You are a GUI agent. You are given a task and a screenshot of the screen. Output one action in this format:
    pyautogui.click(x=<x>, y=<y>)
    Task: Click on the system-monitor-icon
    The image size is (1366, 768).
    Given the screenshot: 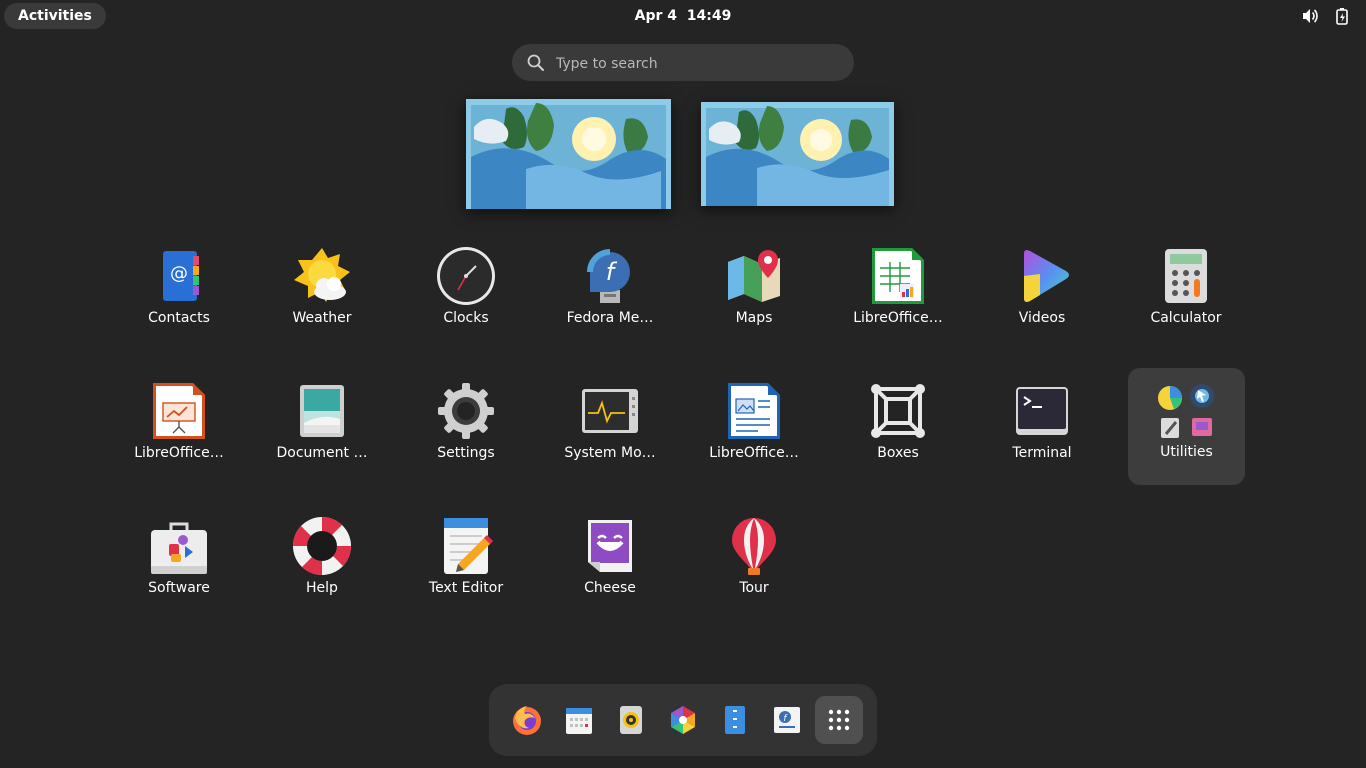 What is the action you would take?
    pyautogui.click(x=610, y=411)
    